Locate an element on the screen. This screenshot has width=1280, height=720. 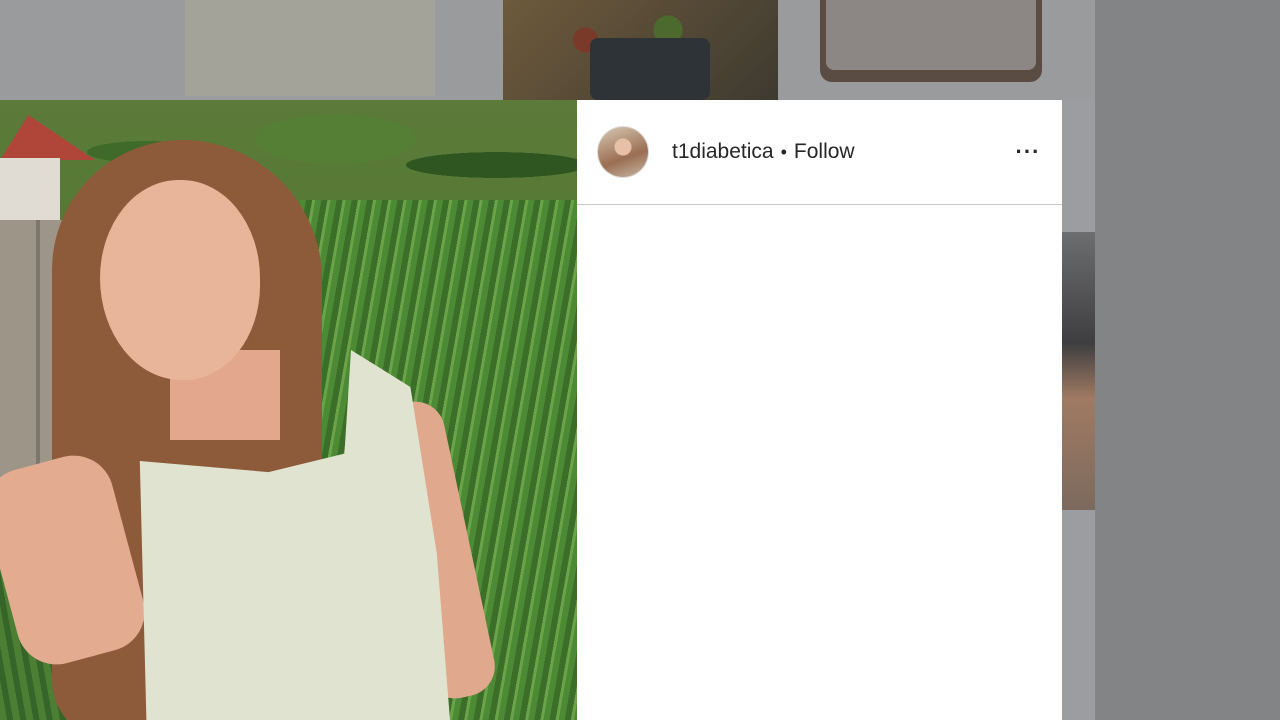
background-overlay is located at coordinates (1187, 360).